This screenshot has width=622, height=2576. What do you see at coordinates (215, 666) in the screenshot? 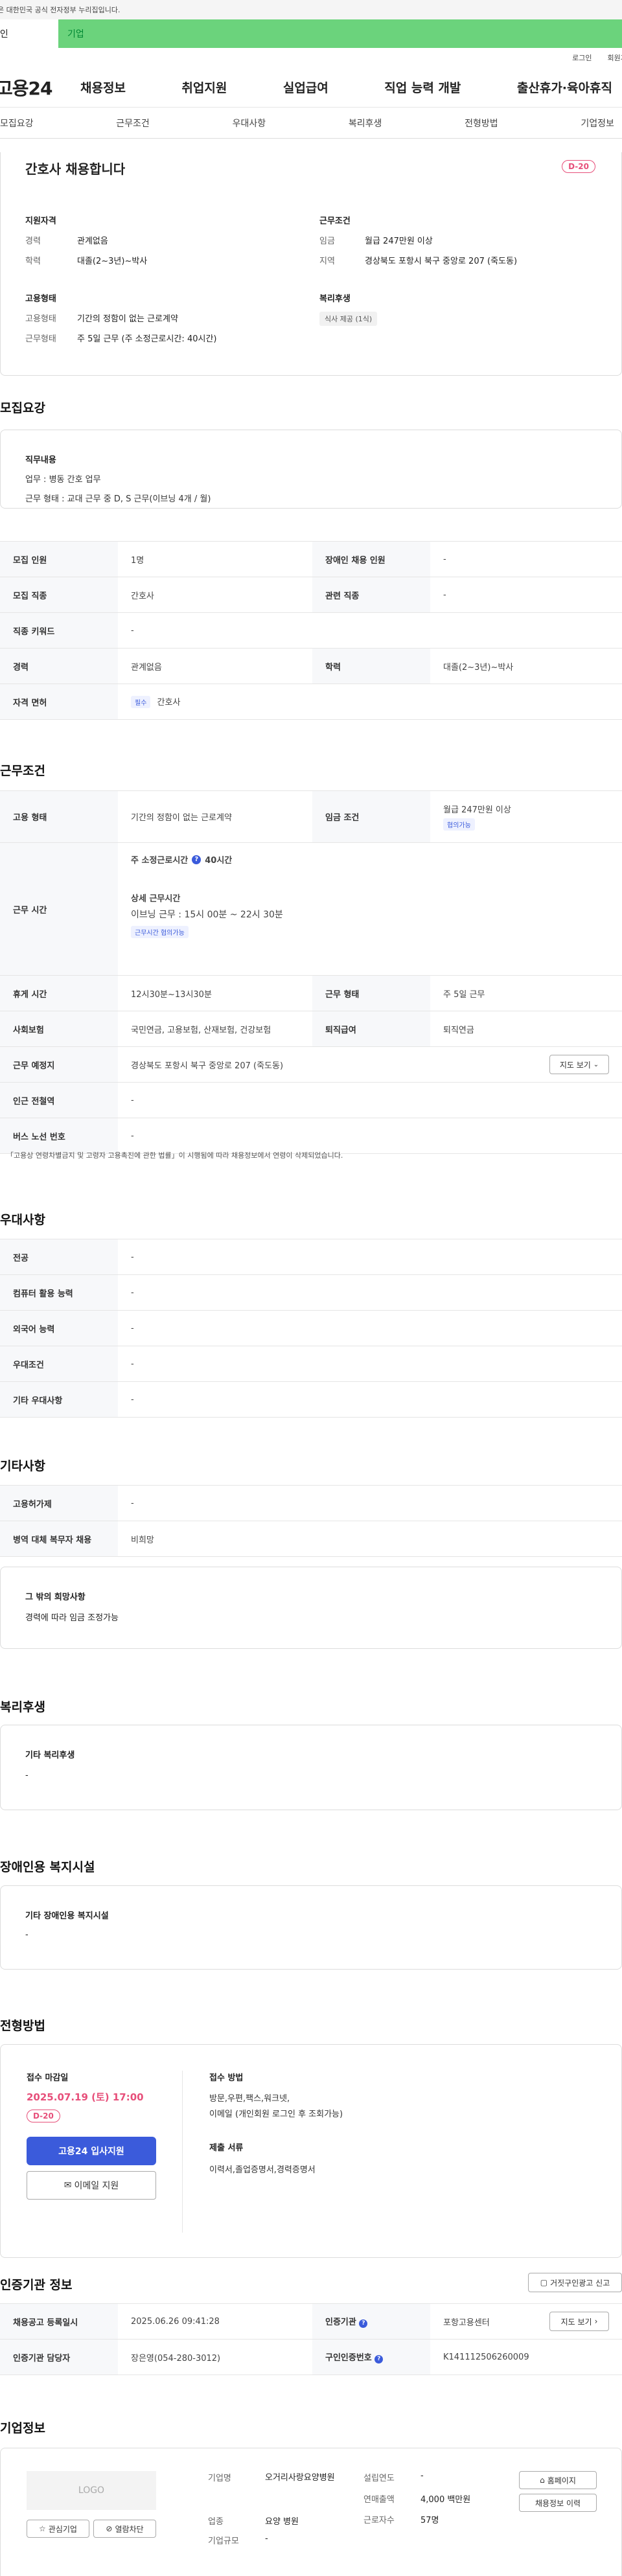
I see `row-value: 관계없음` at bounding box center [215, 666].